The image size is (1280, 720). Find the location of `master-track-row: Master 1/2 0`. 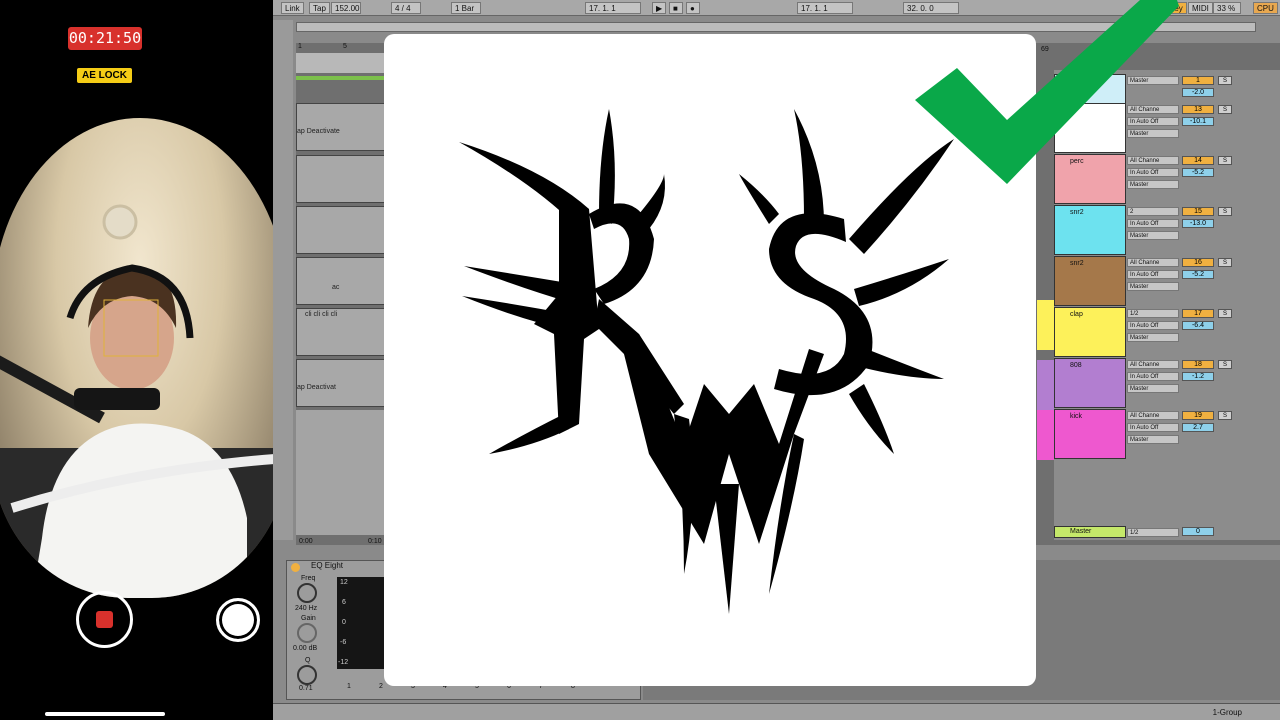

master-track-row: Master 1/2 0 is located at coordinates (1167, 532).